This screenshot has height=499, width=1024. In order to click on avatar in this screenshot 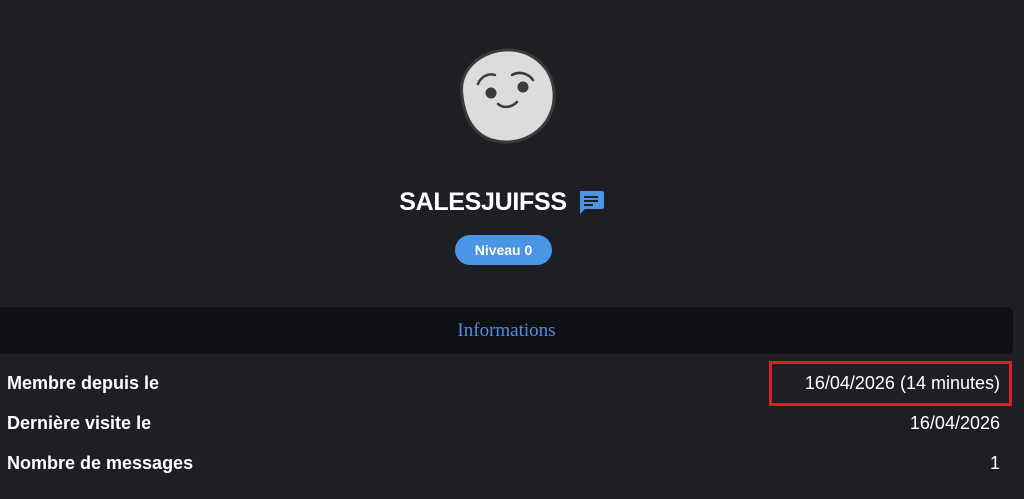, I will do `click(508, 96)`.